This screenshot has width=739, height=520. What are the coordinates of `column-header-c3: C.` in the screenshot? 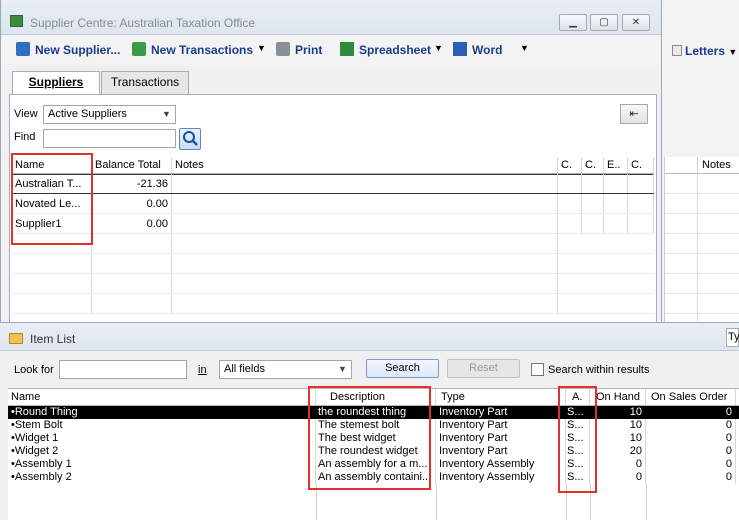 It's located at (641, 165).